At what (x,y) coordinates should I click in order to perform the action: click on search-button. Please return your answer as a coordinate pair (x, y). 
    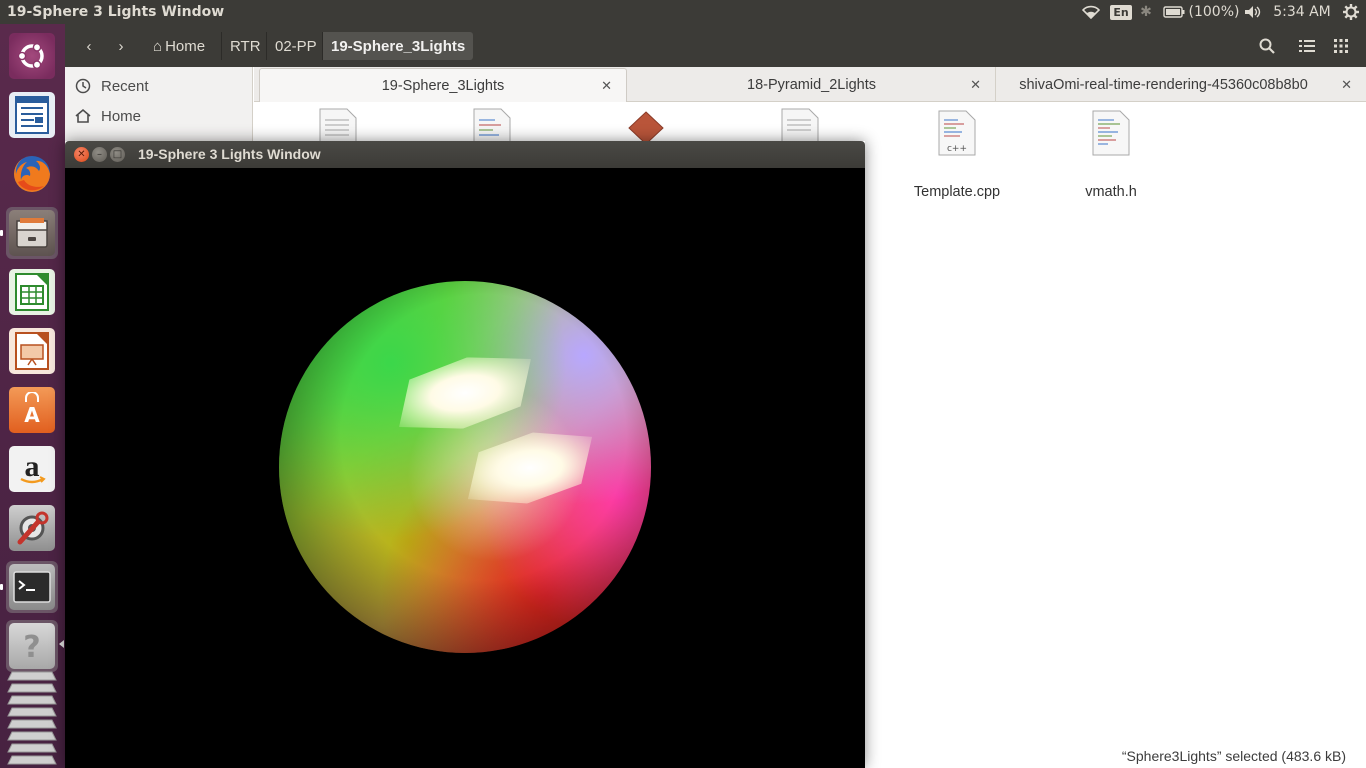
    Looking at the image, I should click on (1267, 46).